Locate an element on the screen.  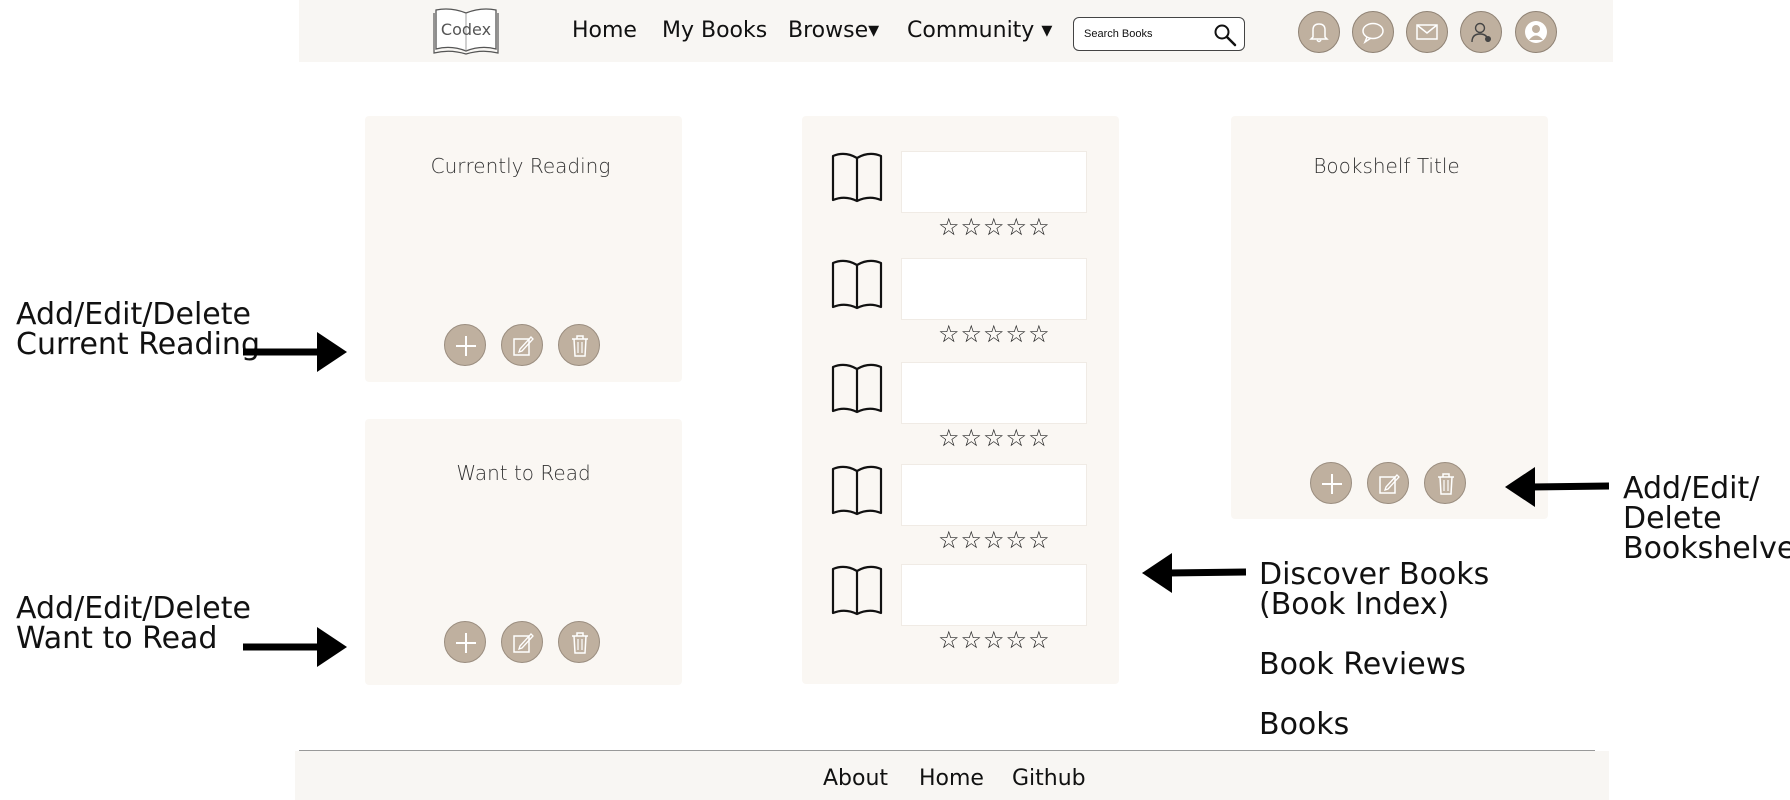
mail-icon is located at coordinates (1427, 32).